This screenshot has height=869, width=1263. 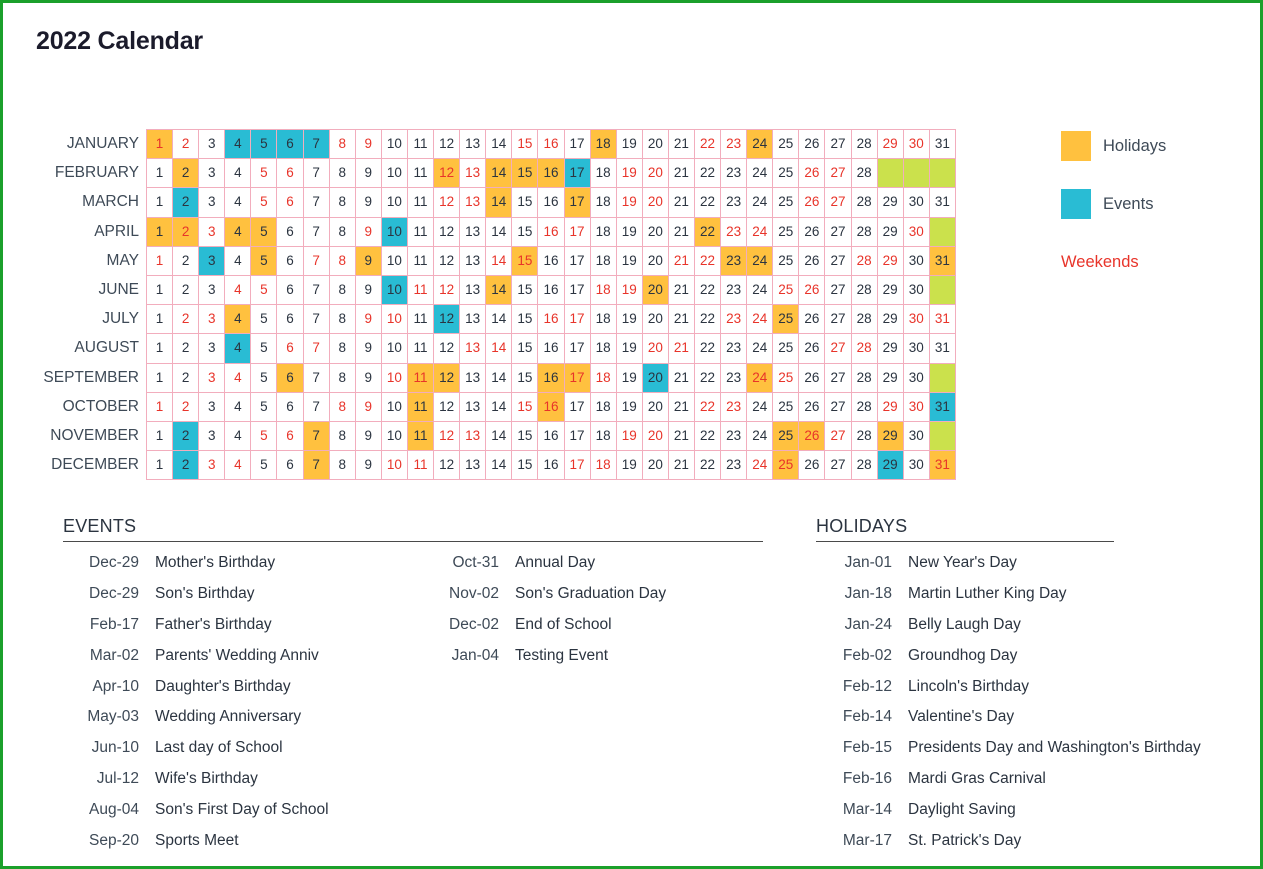 What do you see at coordinates (186, 436) in the screenshot?
I see `day-cell-event: 2` at bounding box center [186, 436].